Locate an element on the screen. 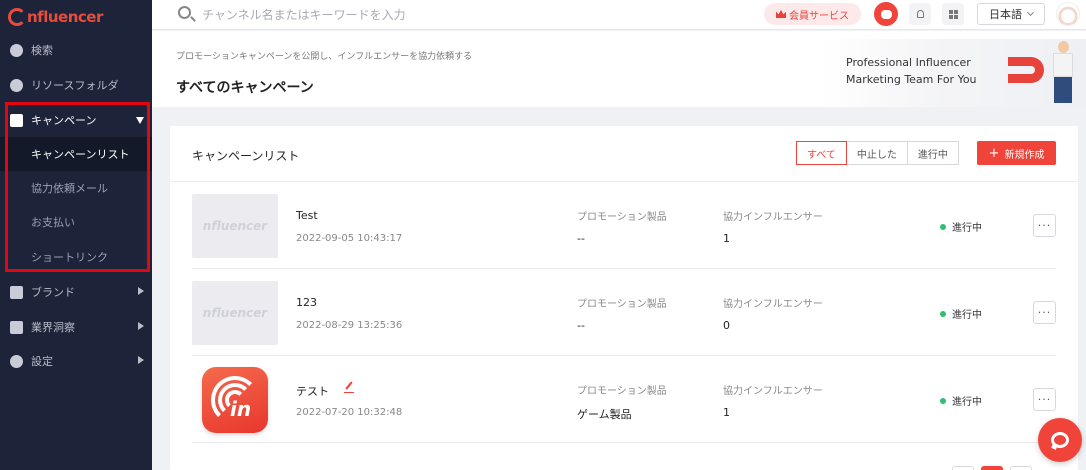 The height and width of the screenshot is (470, 1086). sidebar-item-resource-folder: リソースフォルダ is located at coordinates (76, 85).